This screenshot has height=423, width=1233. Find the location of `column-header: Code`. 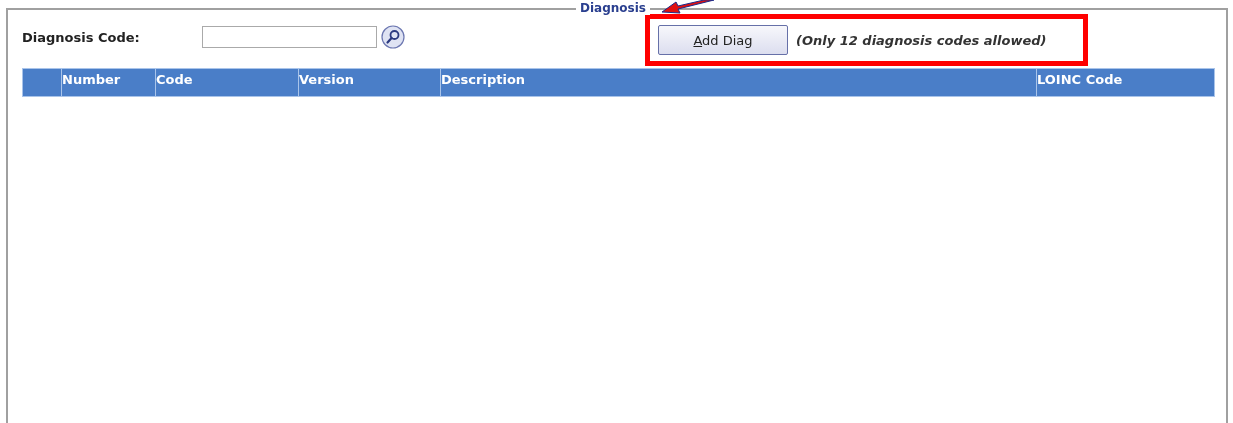

column-header: Code is located at coordinates (226, 82).